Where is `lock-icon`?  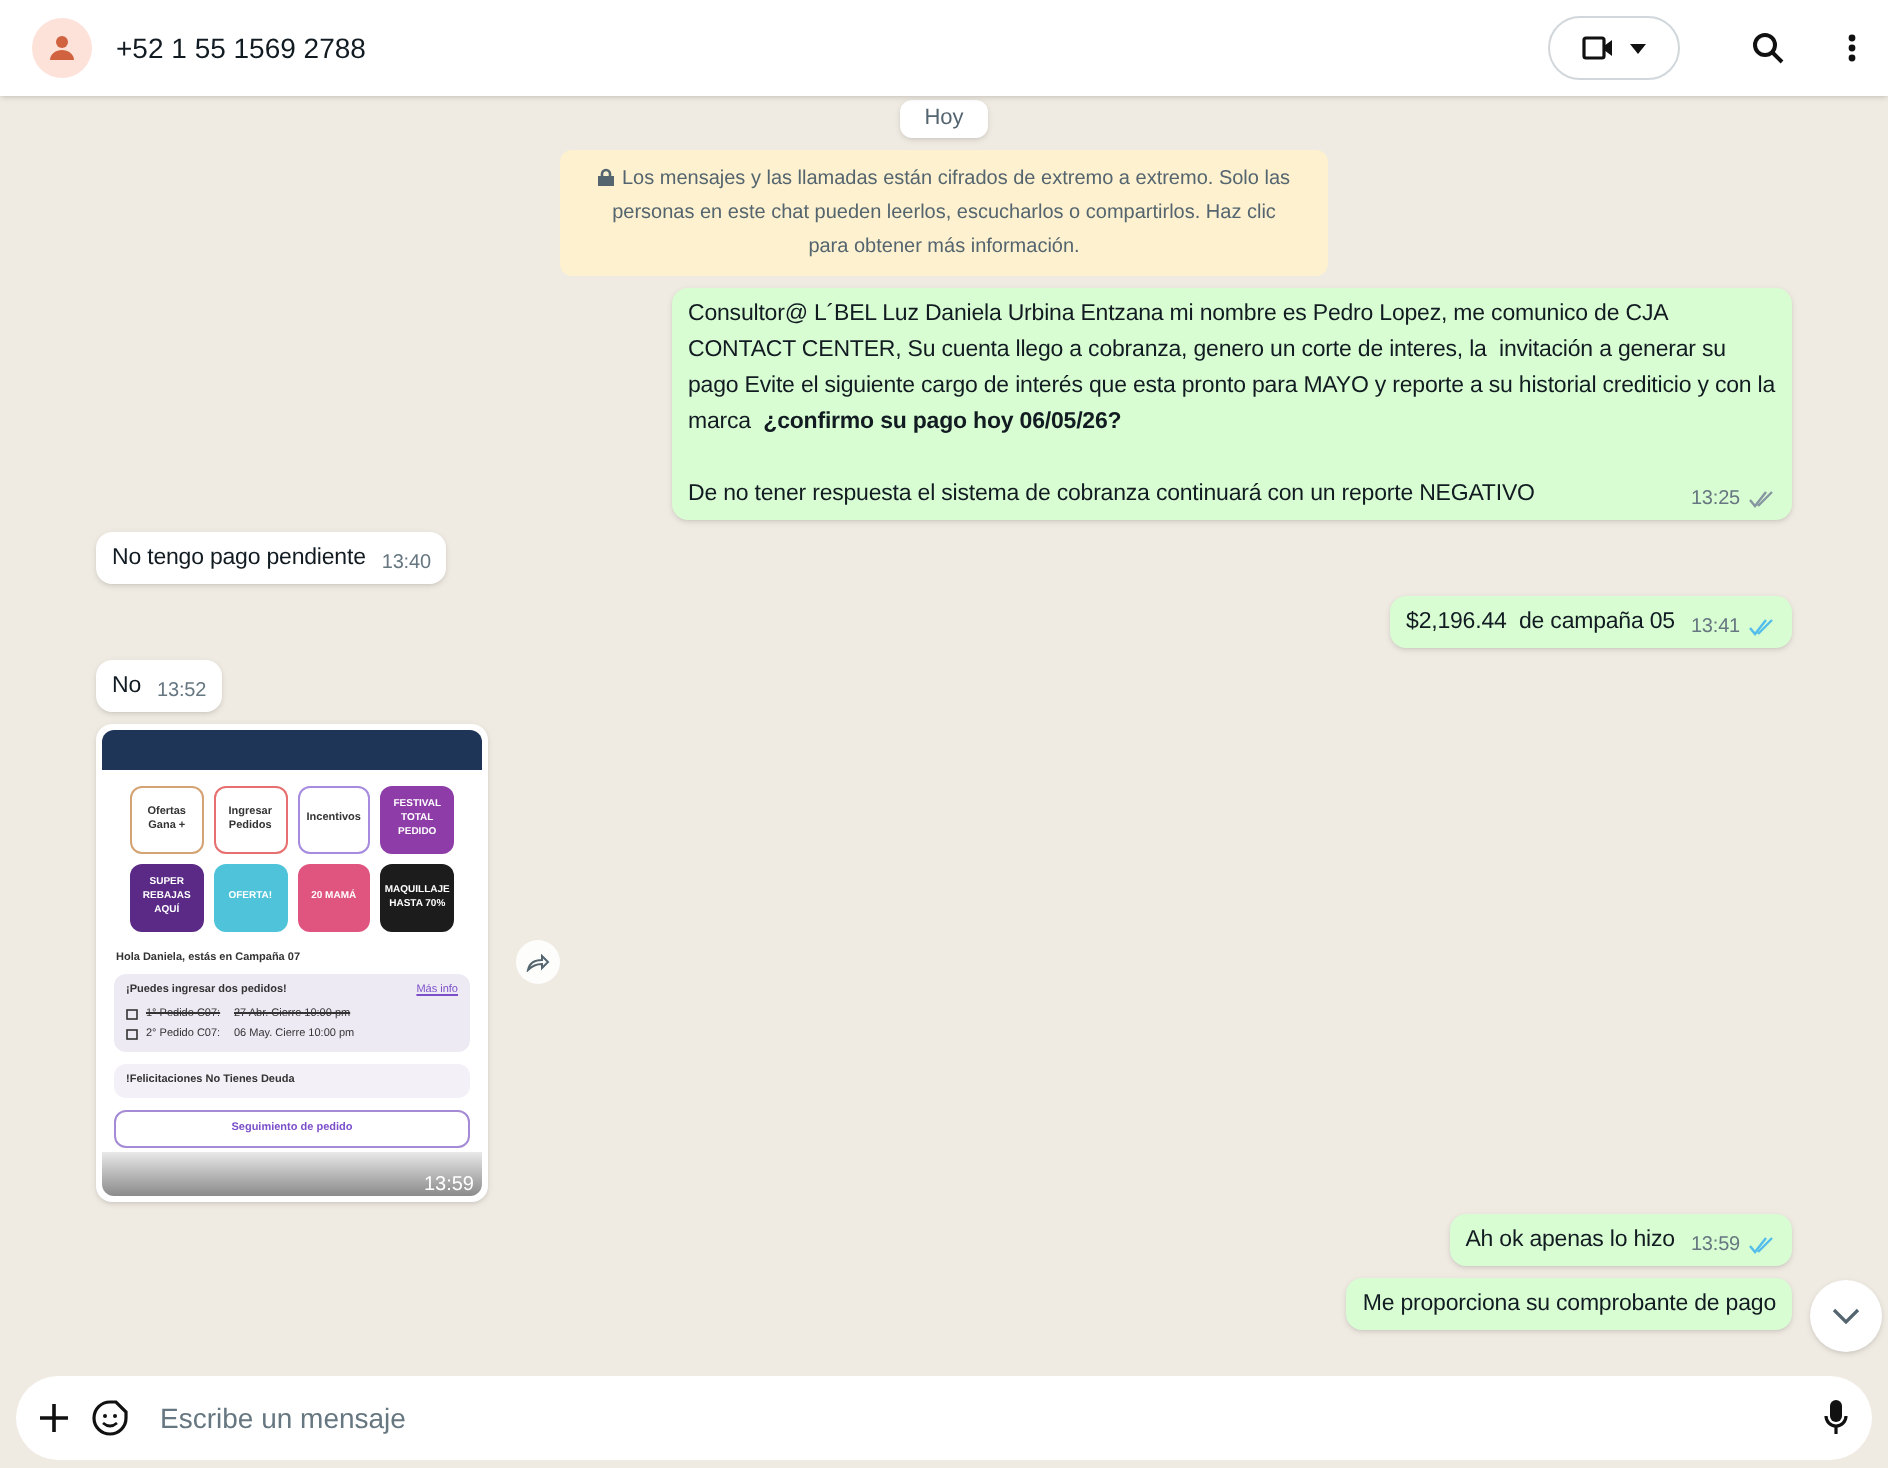
lock-icon is located at coordinates (605, 176).